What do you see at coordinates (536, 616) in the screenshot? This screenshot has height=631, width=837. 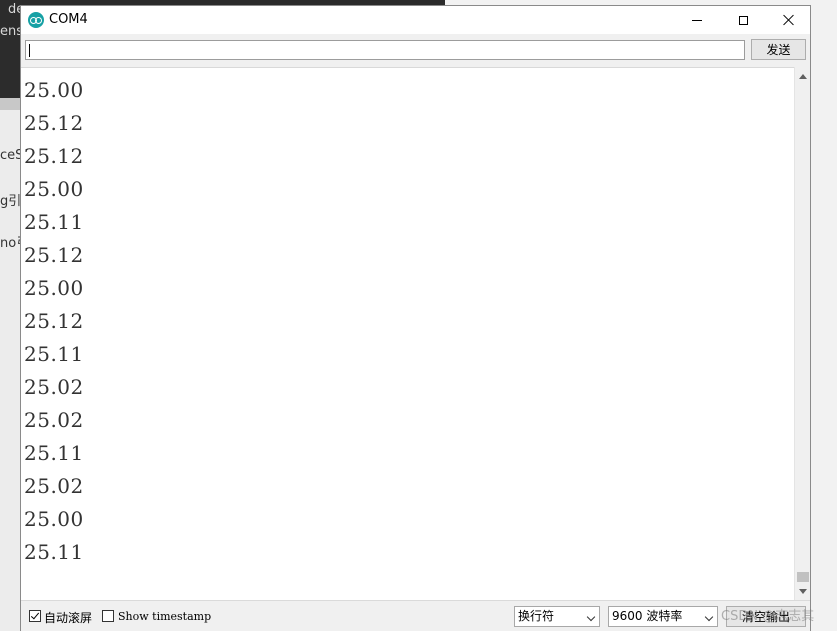 I see `line-ending-value: 换行符` at bounding box center [536, 616].